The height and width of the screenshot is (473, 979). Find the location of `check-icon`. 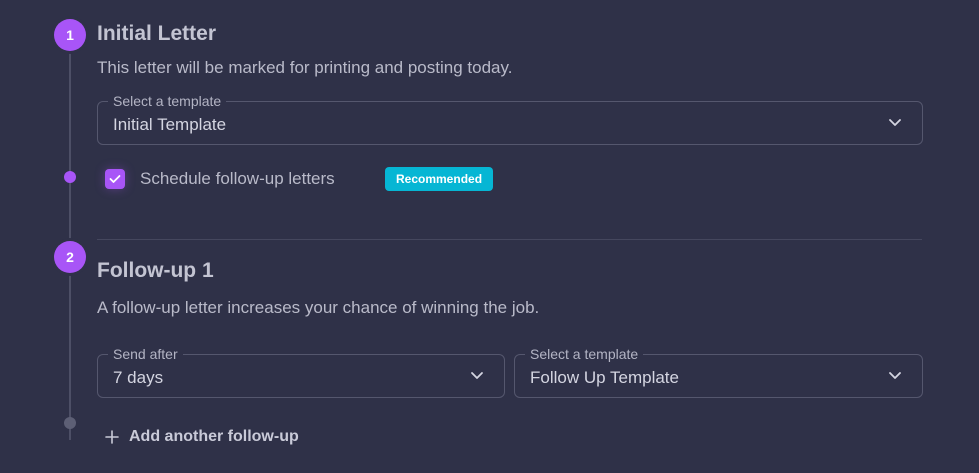

check-icon is located at coordinates (115, 179).